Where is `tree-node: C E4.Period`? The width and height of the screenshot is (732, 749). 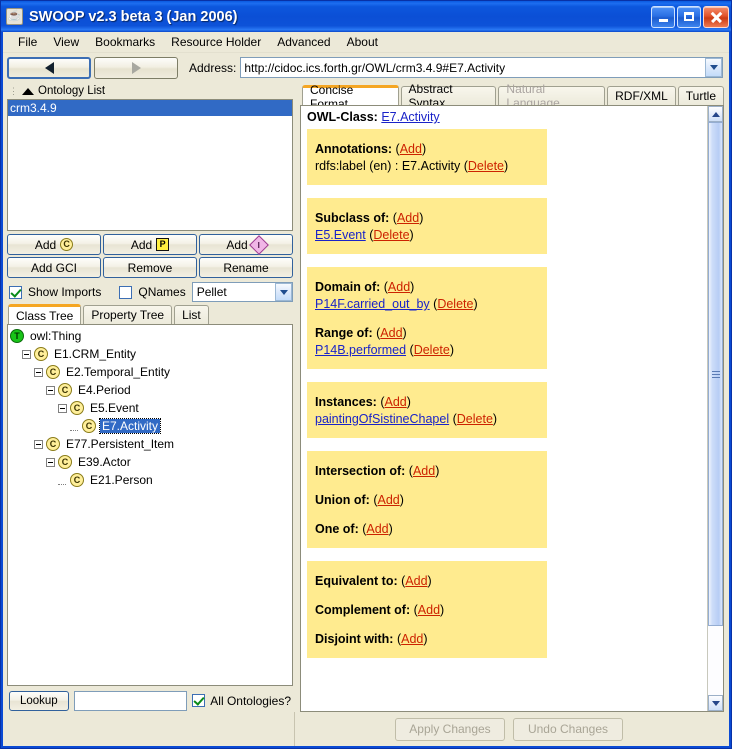 tree-node: C E4.Period is located at coordinates (151, 390).